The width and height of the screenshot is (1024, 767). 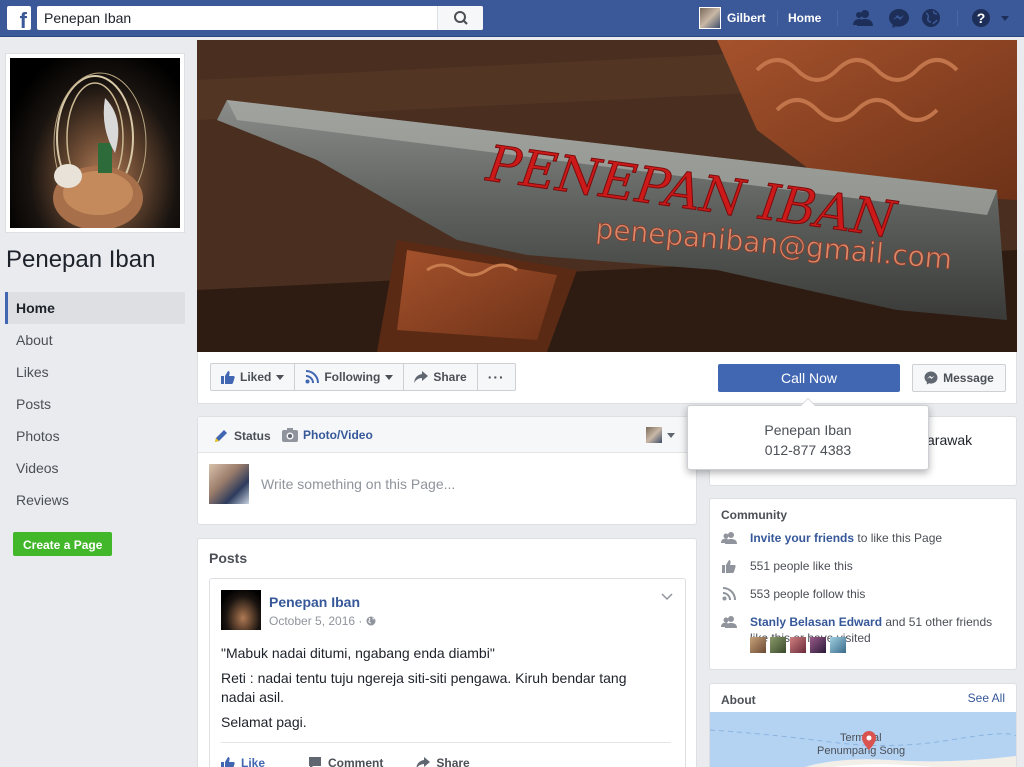 I want to click on invite-friends-text: to like this Page, so click(x=898, y=538).